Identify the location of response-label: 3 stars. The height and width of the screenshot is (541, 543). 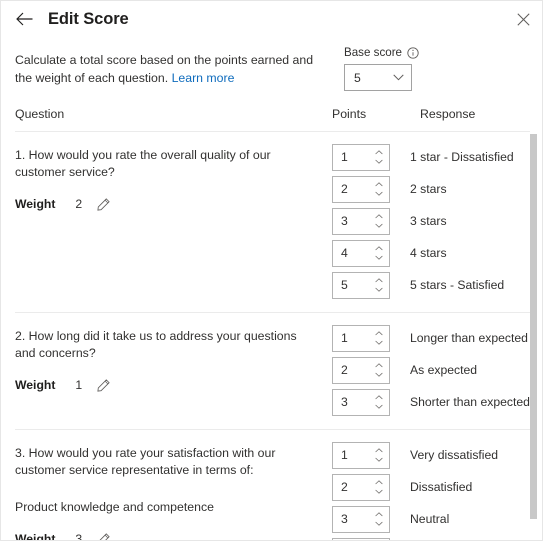
(428, 221).